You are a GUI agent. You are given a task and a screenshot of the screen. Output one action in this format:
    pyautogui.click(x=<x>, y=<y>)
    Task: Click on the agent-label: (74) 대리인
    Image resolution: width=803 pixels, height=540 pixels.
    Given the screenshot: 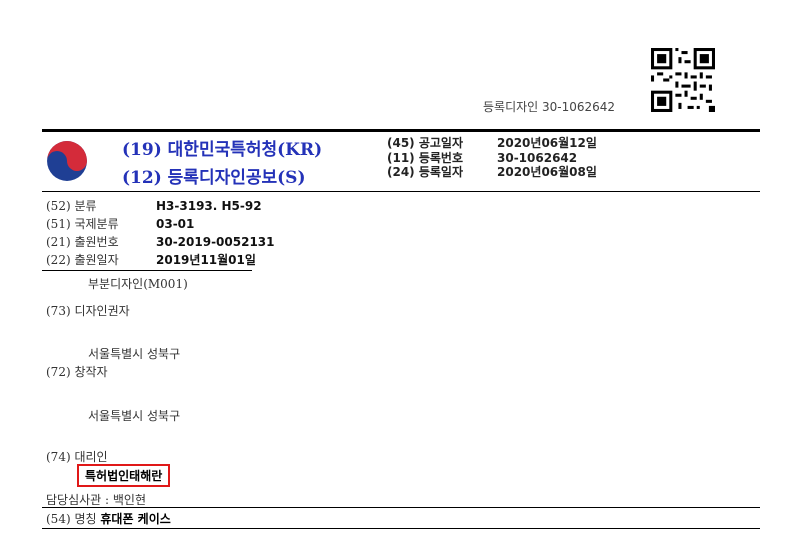 What is the action you would take?
    pyautogui.click(x=77, y=457)
    